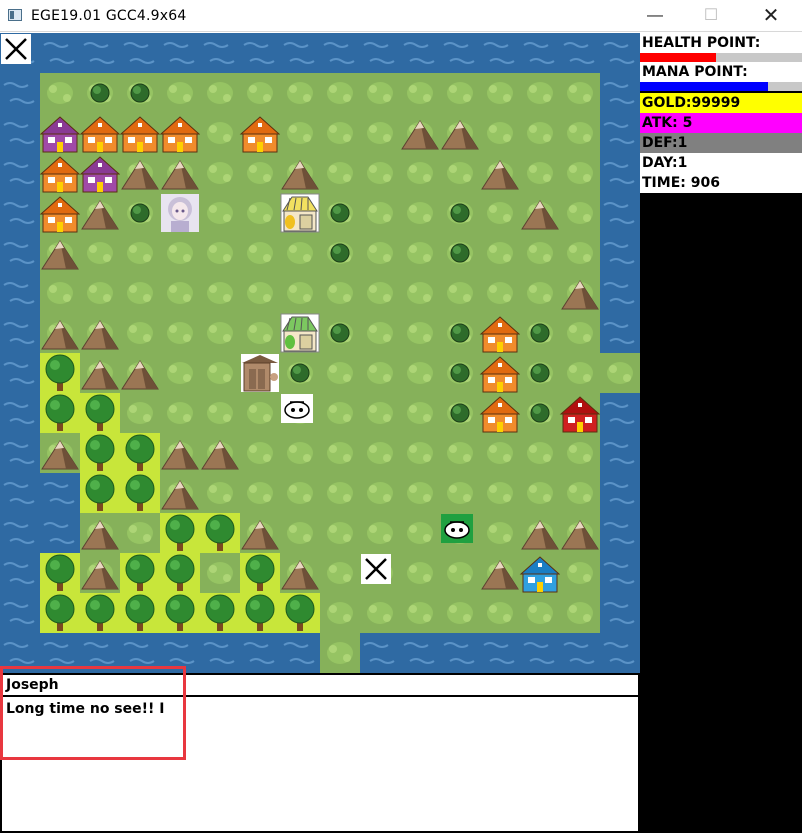 The image size is (802, 833). Describe the element at coordinates (100, 173) in the screenshot. I see `map-tile-house-purple` at that location.